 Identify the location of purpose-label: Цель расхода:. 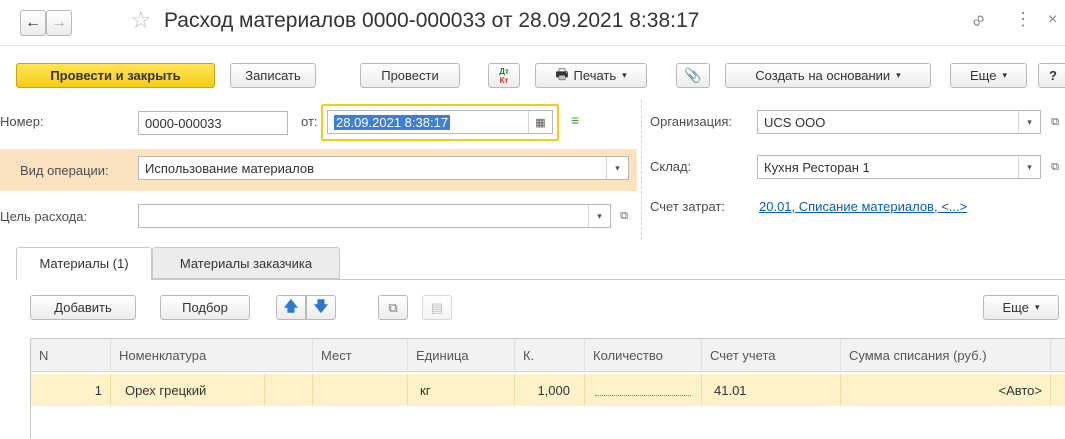
(44, 216).